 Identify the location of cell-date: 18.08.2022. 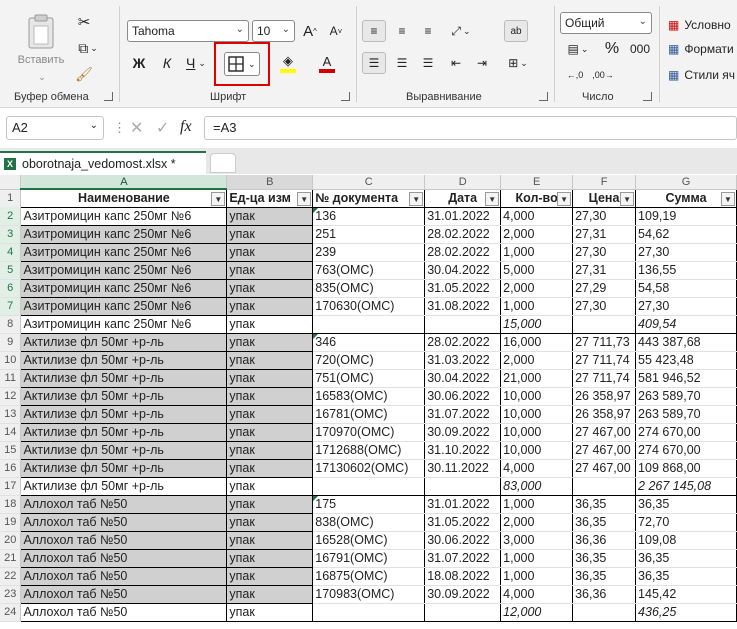
(463, 576).